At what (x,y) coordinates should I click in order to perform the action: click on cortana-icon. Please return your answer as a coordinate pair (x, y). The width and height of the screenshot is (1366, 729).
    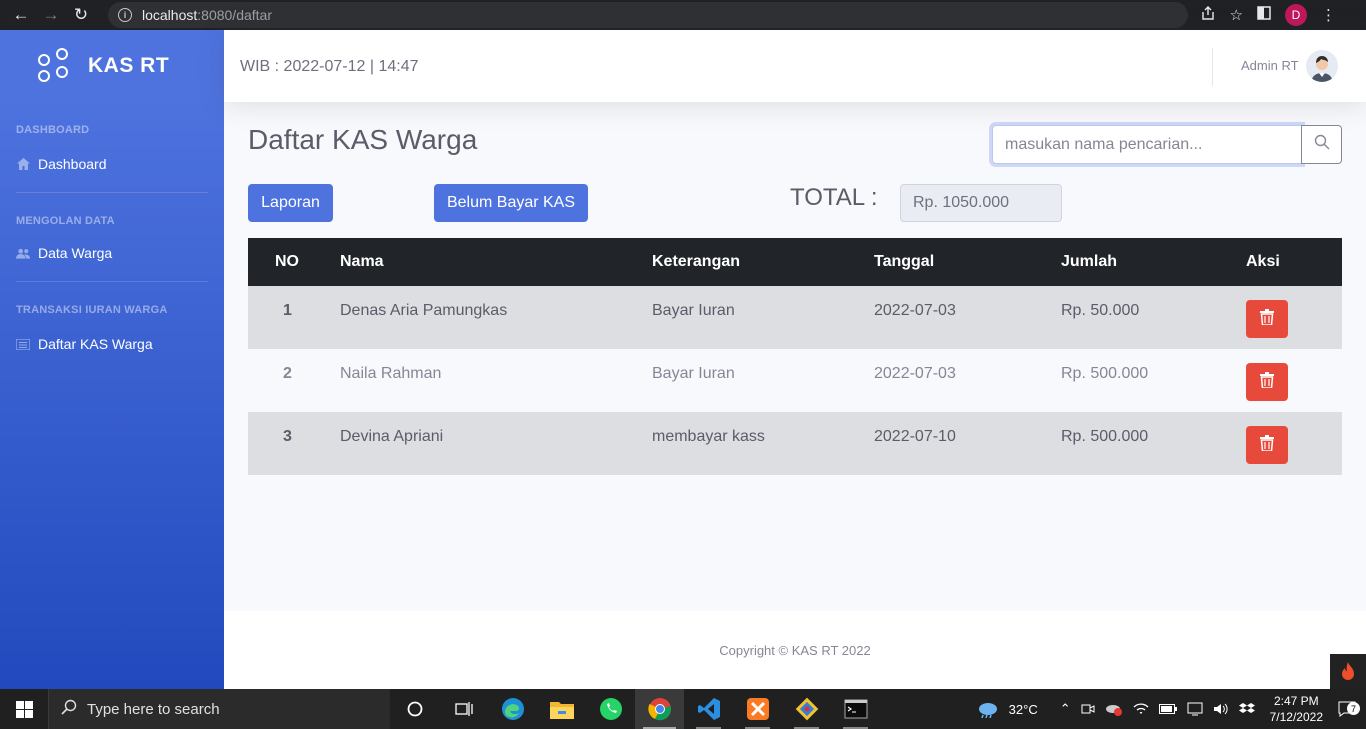
    Looking at the image, I should click on (414, 709).